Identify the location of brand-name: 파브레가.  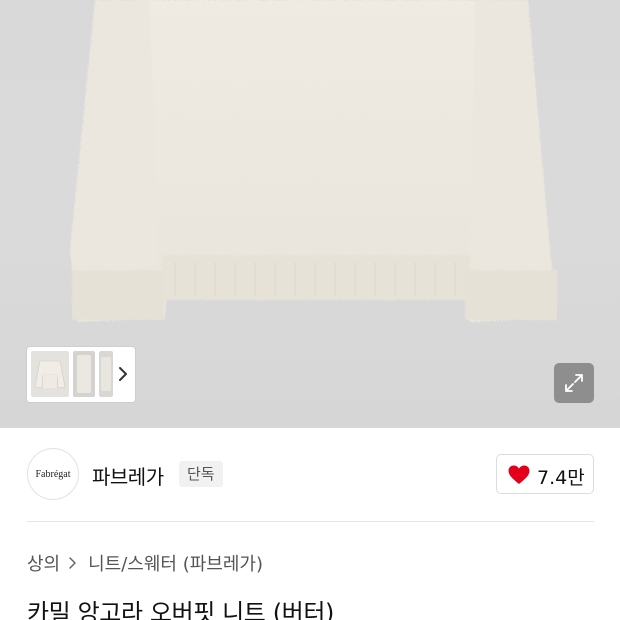
(128, 475).